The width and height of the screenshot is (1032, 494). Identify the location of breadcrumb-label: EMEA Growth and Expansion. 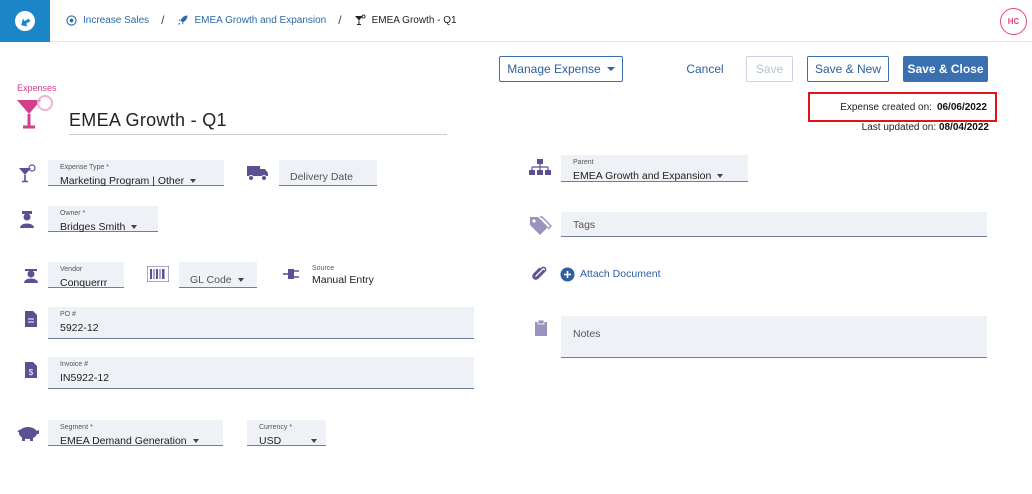
(260, 20).